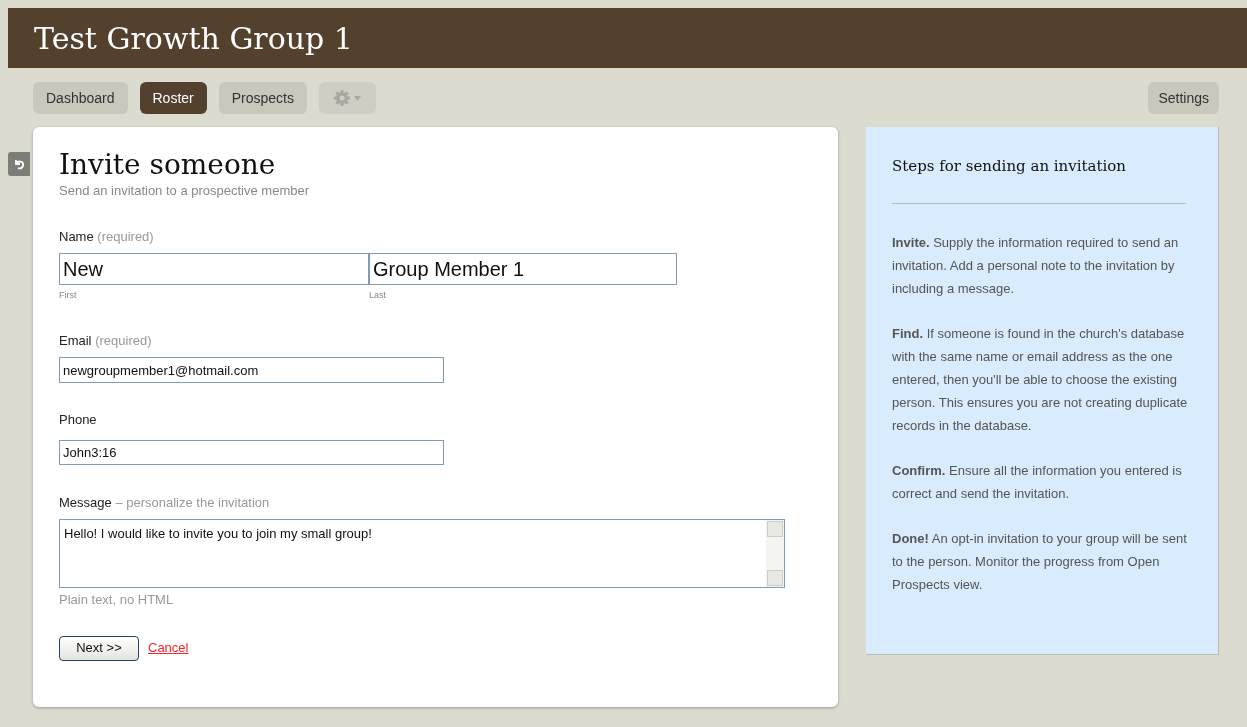 This screenshot has height=727, width=1247. I want to click on panel-title: Steps for sending an invitation, so click(1010, 166).